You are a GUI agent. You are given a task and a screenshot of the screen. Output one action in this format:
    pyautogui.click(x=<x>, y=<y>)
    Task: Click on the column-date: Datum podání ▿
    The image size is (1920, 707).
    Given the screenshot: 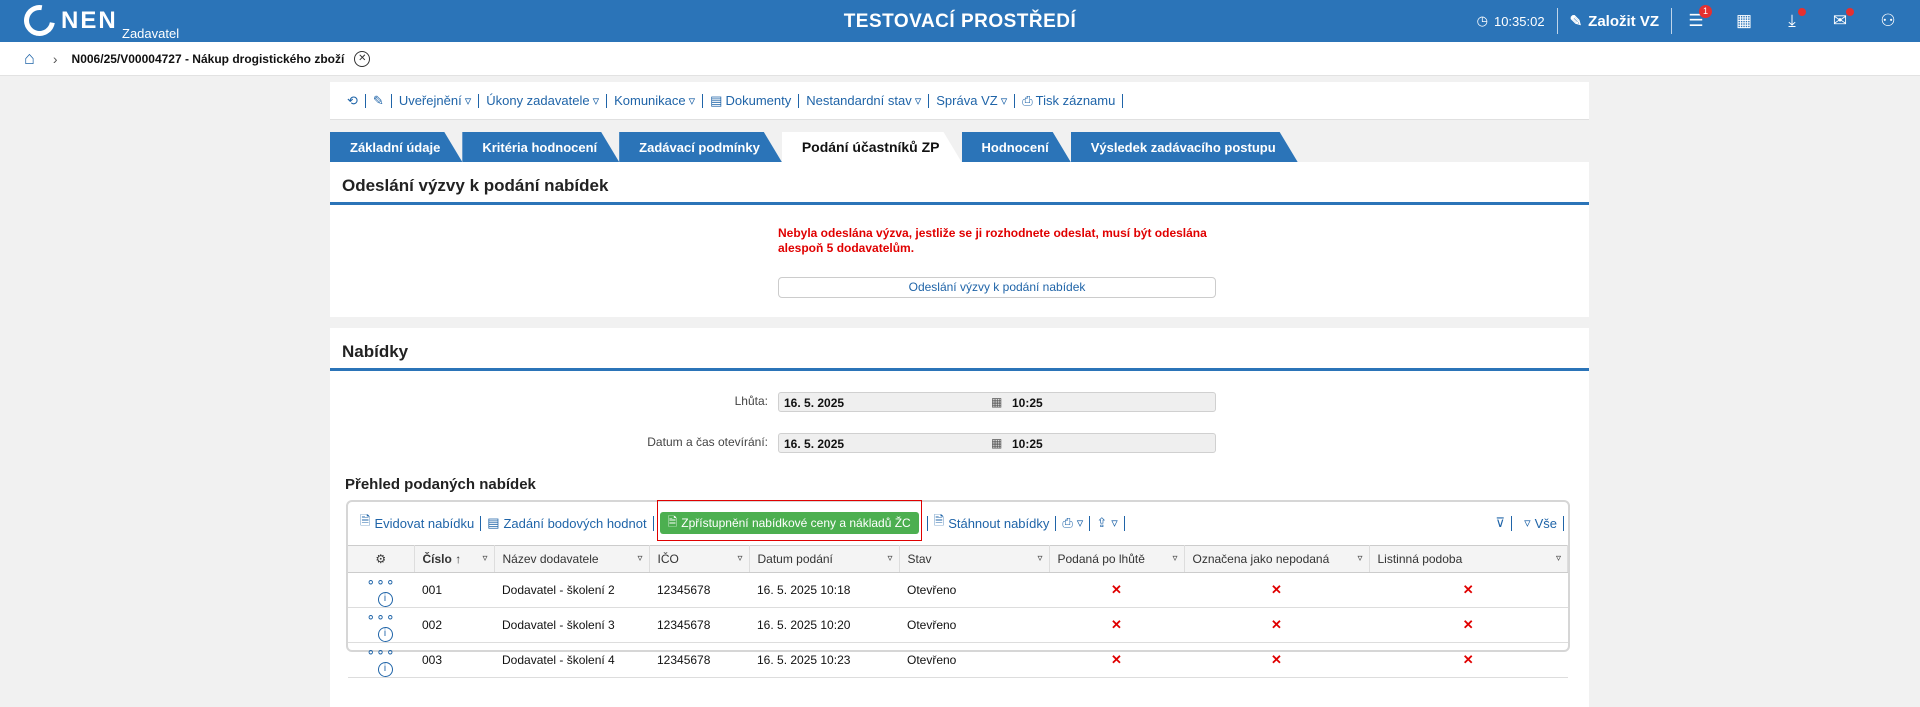 What is the action you would take?
    pyautogui.click(x=824, y=559)
    